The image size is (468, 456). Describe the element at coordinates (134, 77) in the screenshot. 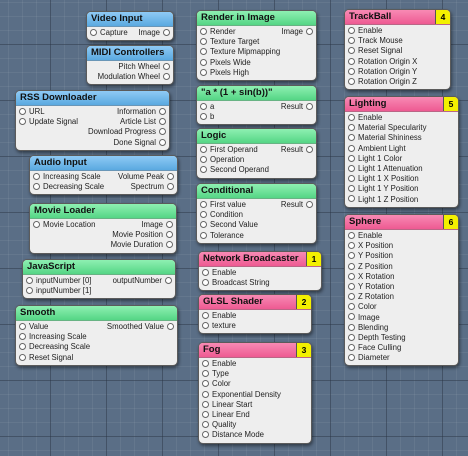

I see `output-port: Modulation Wheel` at that location.